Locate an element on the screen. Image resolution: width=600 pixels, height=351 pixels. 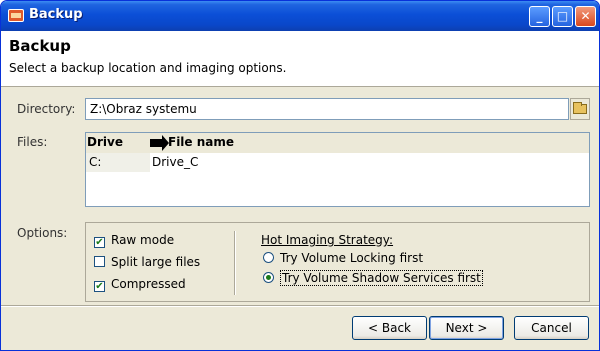
directory-input is located at coordinates (327, 109).